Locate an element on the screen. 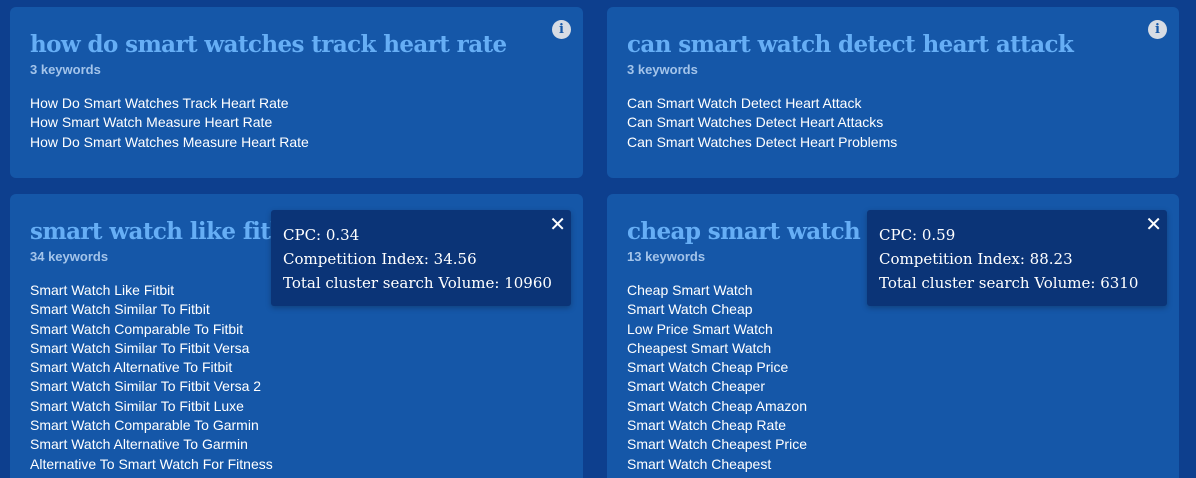  keyword-item: How Do Smart Watches Track Heart Rate is located at coordinates (159, 103).